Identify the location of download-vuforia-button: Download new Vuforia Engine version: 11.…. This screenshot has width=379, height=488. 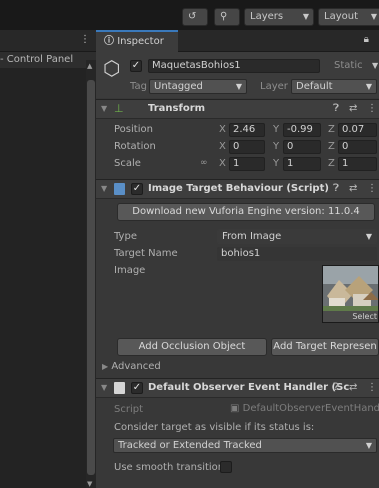
(246, 212).